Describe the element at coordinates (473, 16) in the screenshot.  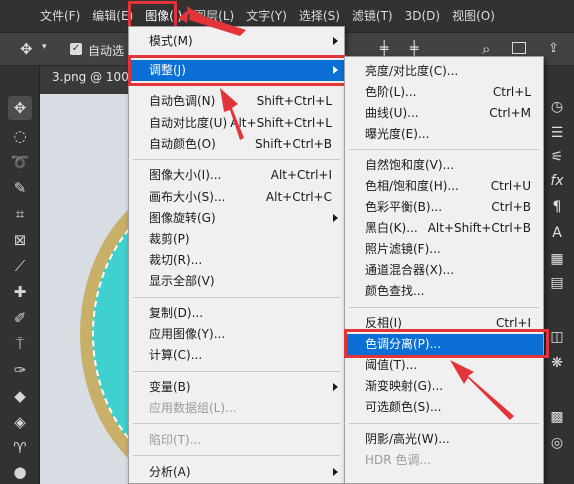
I see `menu-view: 视图(O)` at that location.